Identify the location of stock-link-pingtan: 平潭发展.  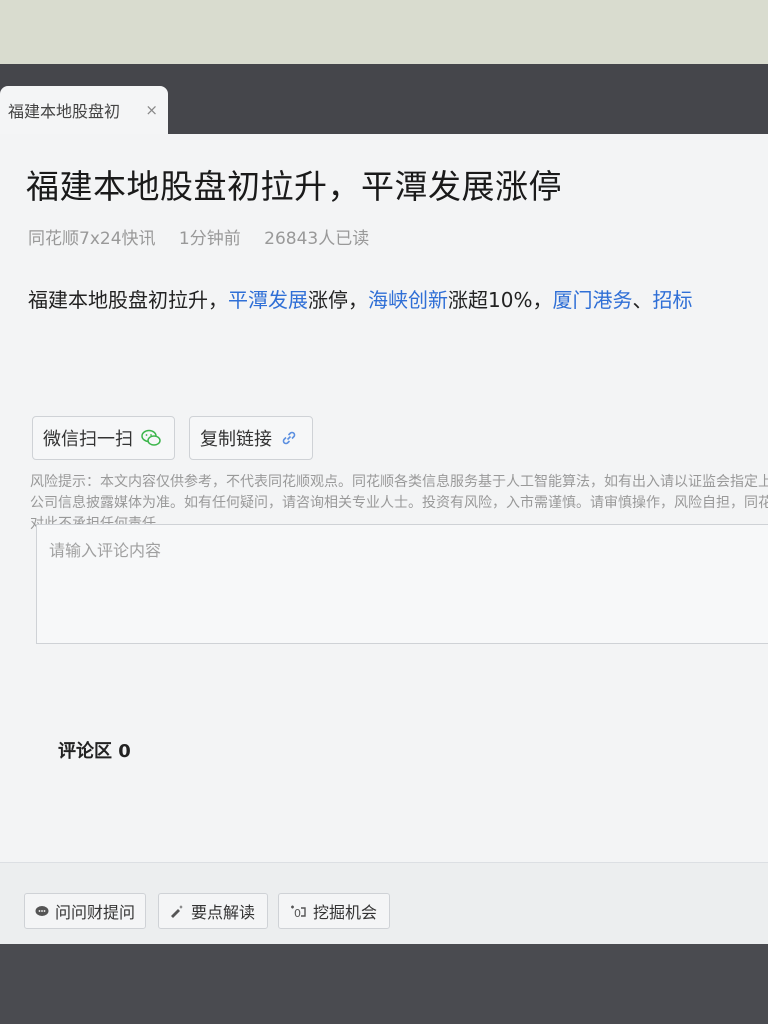
(268, 300).